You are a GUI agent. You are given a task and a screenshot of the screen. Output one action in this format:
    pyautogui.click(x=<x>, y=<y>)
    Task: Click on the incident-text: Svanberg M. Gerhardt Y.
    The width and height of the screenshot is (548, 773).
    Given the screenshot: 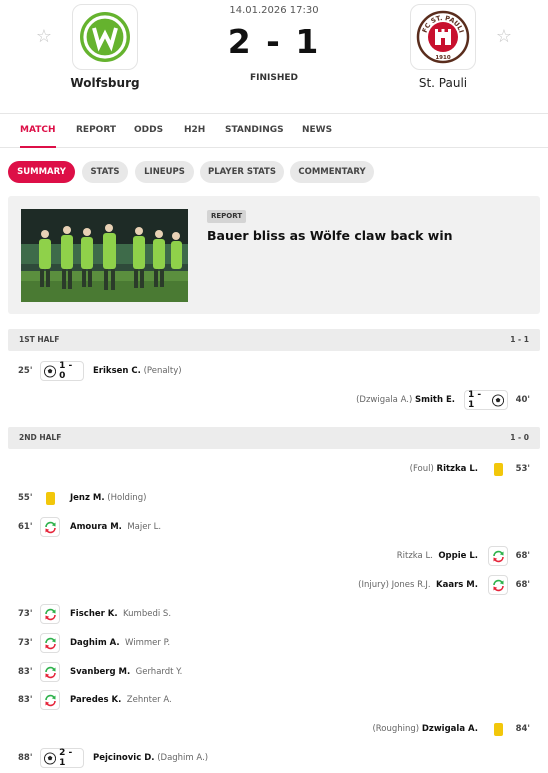 What is the action you would take?
    pyautogui.click(x=126, y=672)
    